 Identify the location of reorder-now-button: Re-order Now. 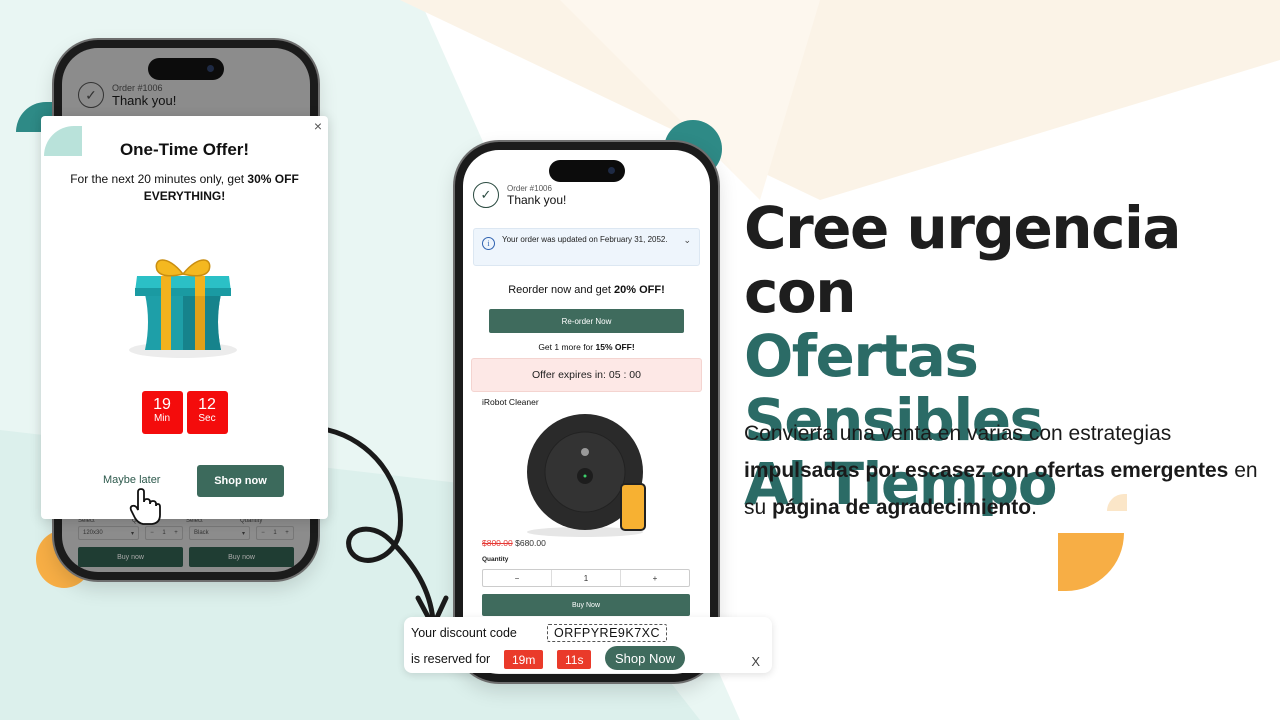
(586, 321).